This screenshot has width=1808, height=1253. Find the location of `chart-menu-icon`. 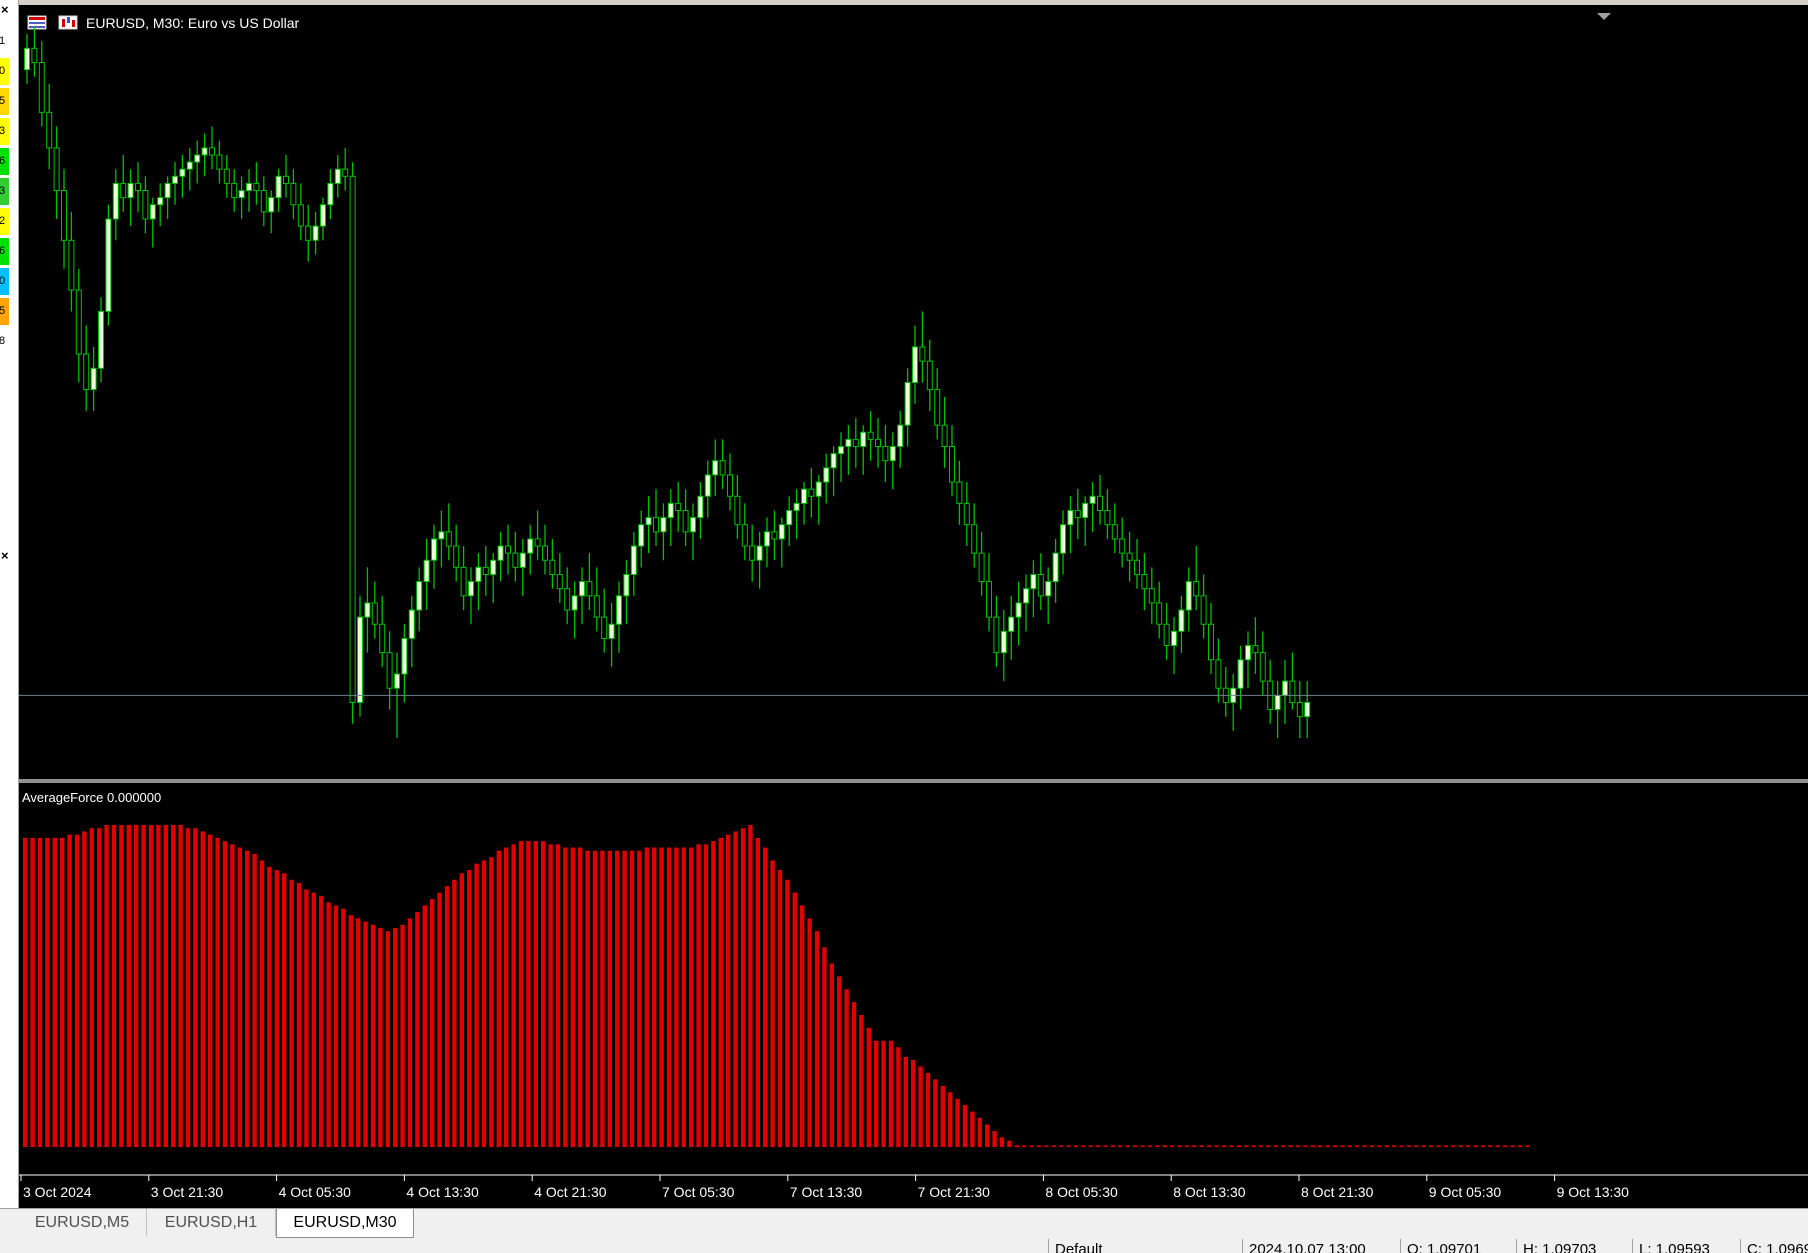

chart-menu-icon is located at coordinates (37, 22).